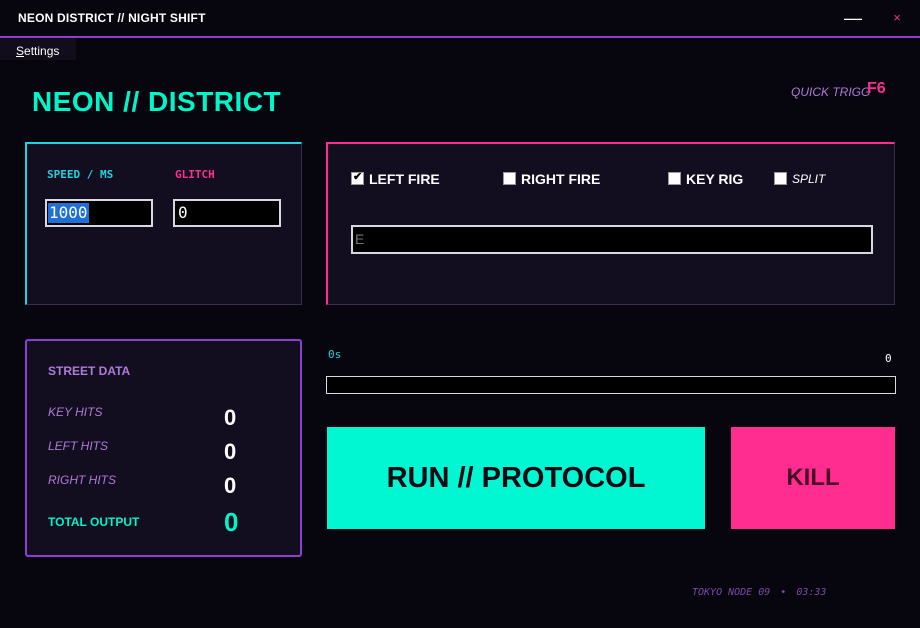  What do you see at coordinates (80, 174) in the screenshot?
I see `speed-label: SPEED / MS` at bounding box center [80, 174].